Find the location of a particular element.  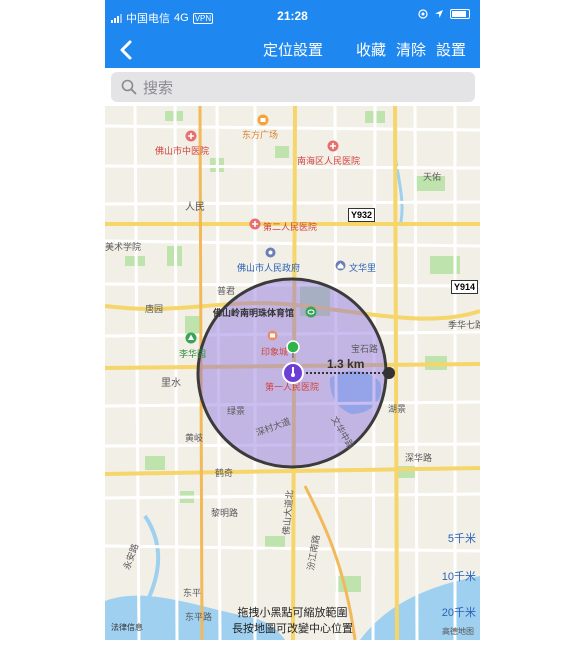

place-label: 东平 is located at coordinates (192, 593).